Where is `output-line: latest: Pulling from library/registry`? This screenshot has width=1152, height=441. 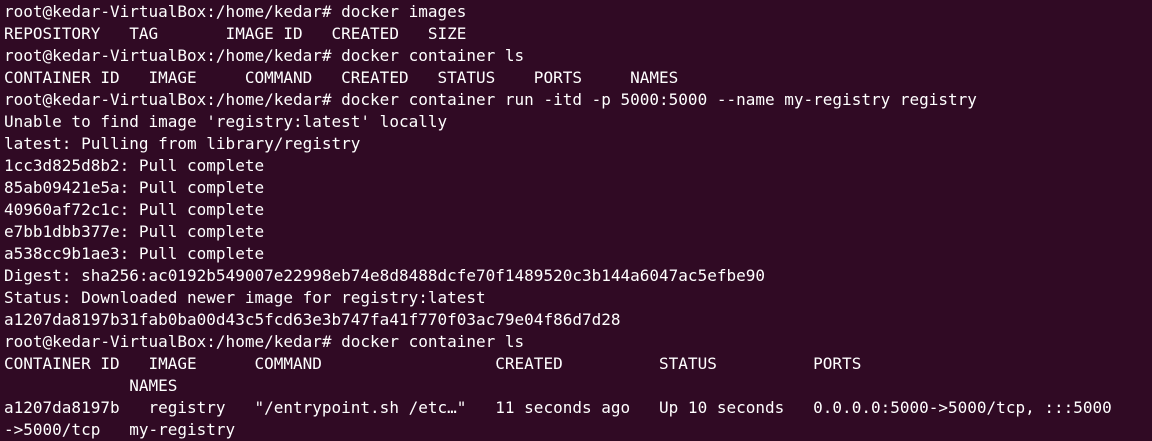 output-line: latest: Pulling from library/registry is located at coordinates (182, 143).